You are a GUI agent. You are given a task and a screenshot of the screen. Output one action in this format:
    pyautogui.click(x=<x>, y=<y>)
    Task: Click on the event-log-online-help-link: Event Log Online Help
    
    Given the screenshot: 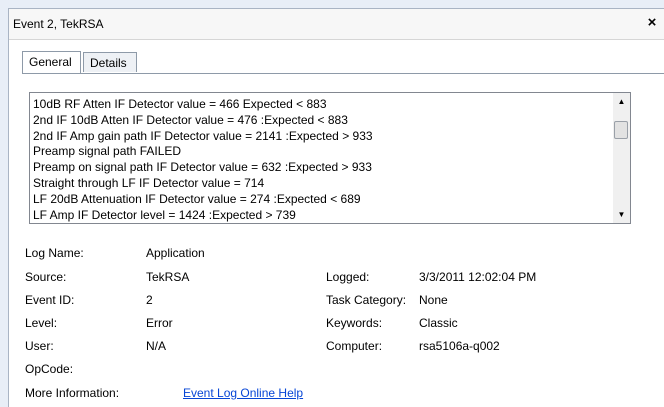 What is the action you would take?
    pyautogui.click(x=243, y=393)
    